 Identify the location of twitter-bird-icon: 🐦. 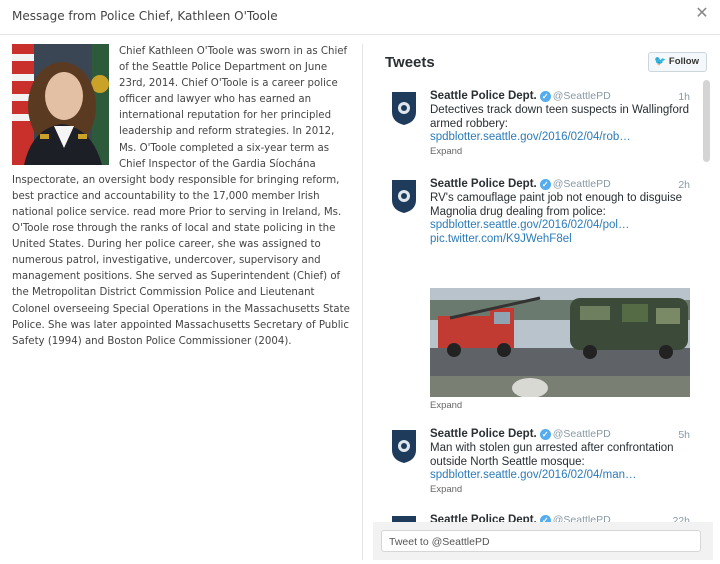
(660, 61).